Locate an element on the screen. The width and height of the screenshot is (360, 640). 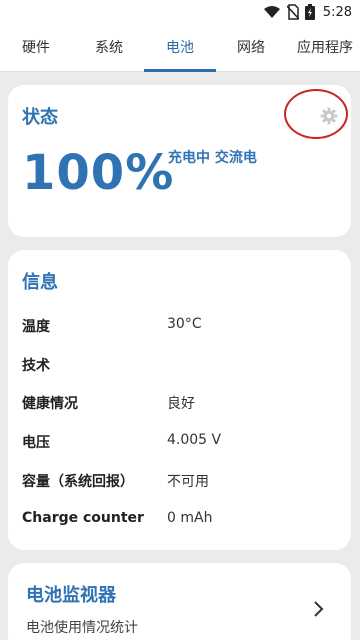
monitor-title: 电池监视器 is located at coordinates (71, 595).